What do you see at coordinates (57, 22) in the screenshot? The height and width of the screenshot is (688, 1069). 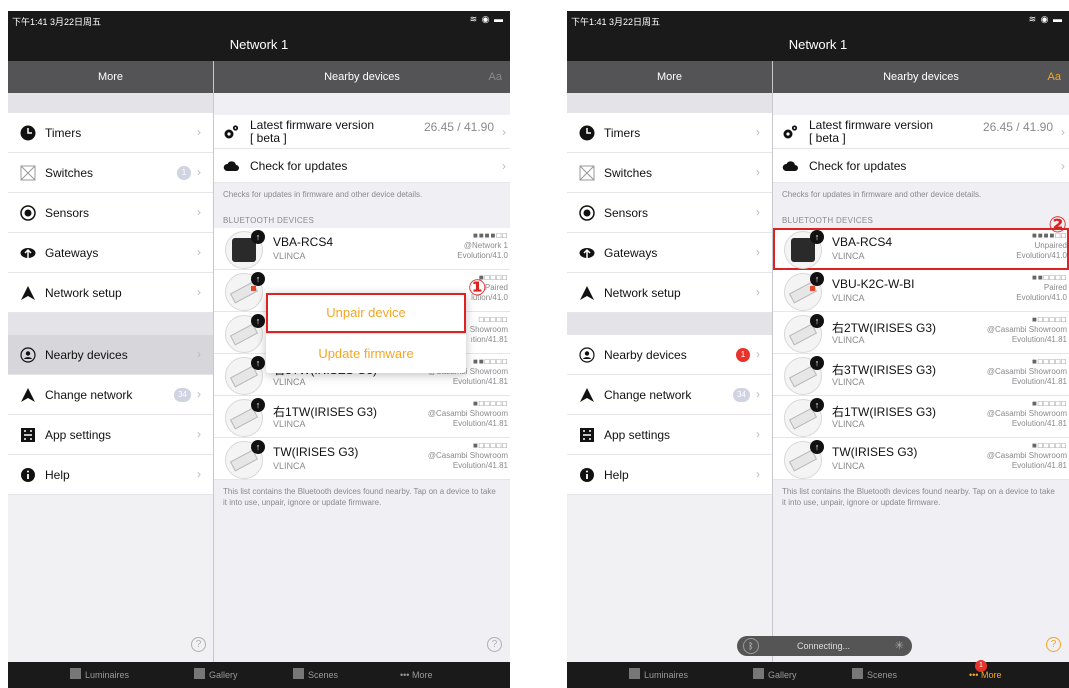 I see `status-time: 下午1:41 3月22日周五` at bounding box center [57, 22].